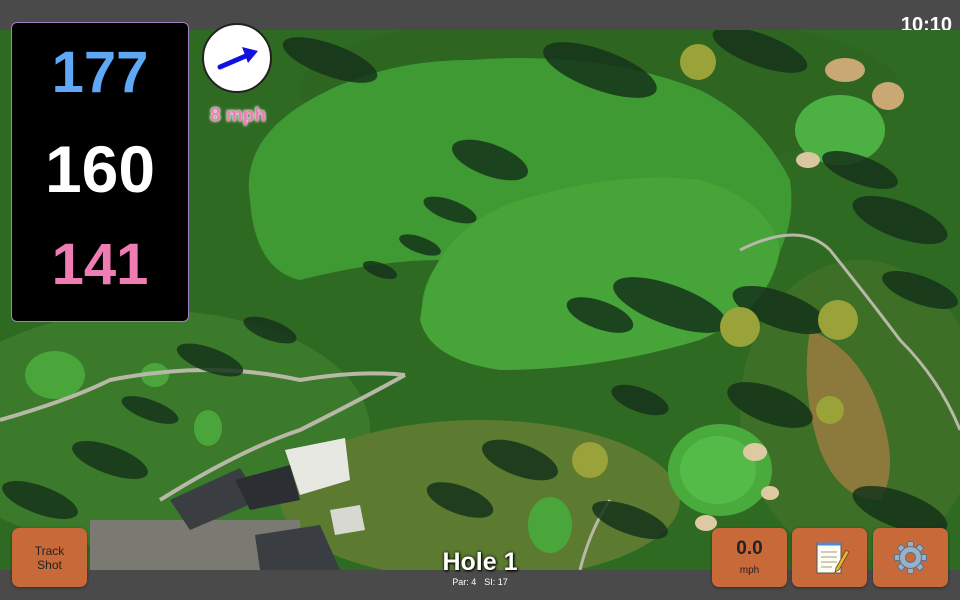 The image size is (960, 600). Describe the element at coordinates (833, 558) in the screenshot. I see `notepad-icon` at that location.